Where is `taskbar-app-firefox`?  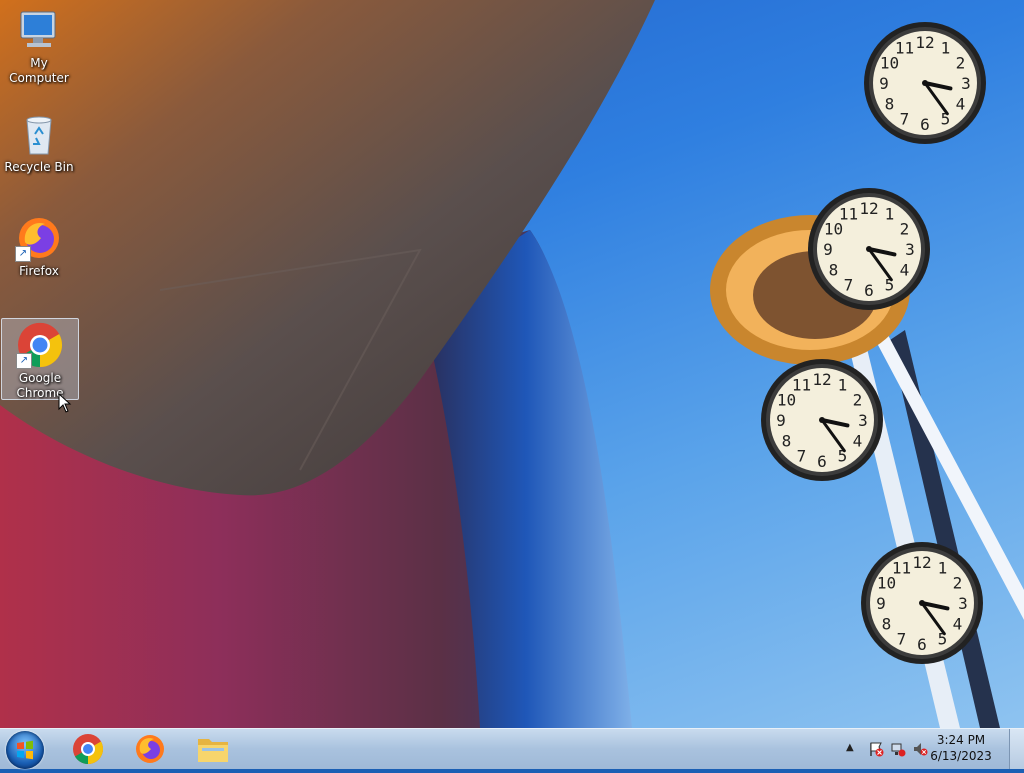
taskbar-app-firefox is located at coordinates (150, 749).